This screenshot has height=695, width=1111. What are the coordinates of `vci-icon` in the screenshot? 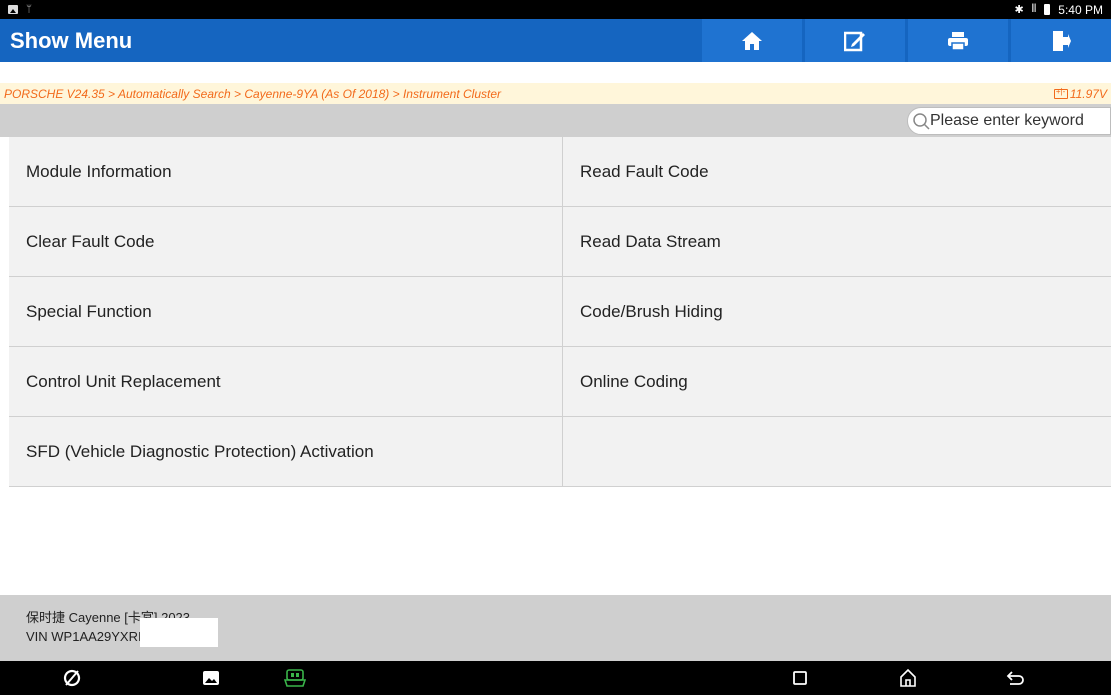 It's located at (295, 678).